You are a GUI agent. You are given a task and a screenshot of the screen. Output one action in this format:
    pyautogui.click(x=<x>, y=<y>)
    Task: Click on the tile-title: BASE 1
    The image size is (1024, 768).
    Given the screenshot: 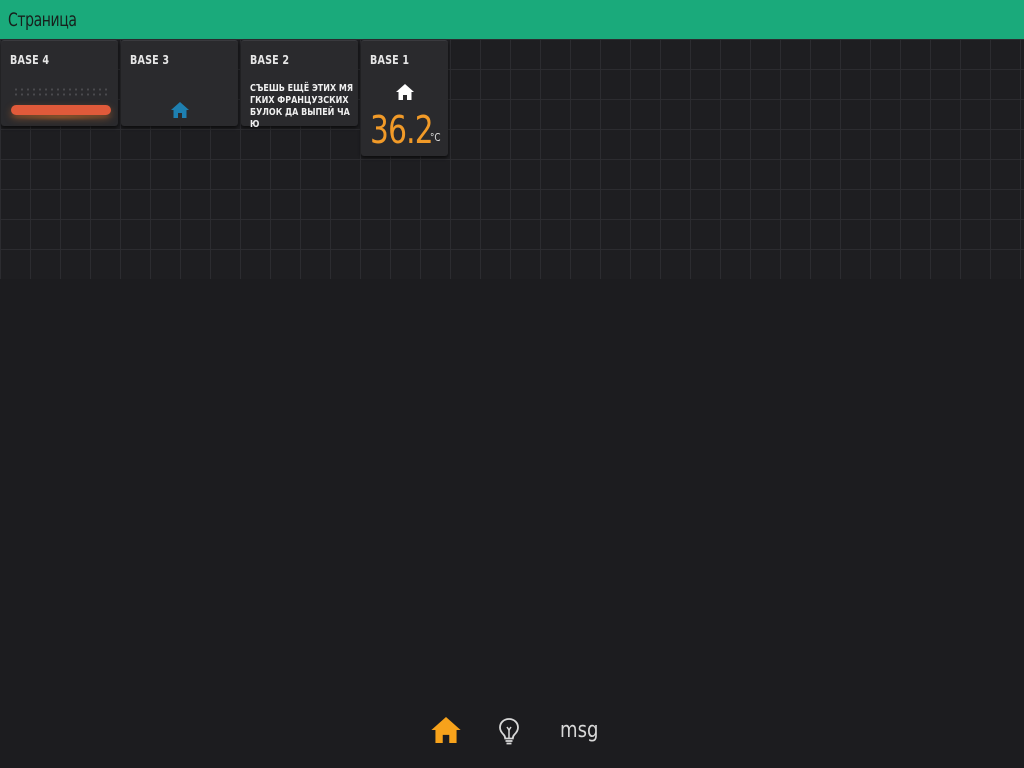 What is the action you would take?
    pyautogui.click(x=390, y=60)
    